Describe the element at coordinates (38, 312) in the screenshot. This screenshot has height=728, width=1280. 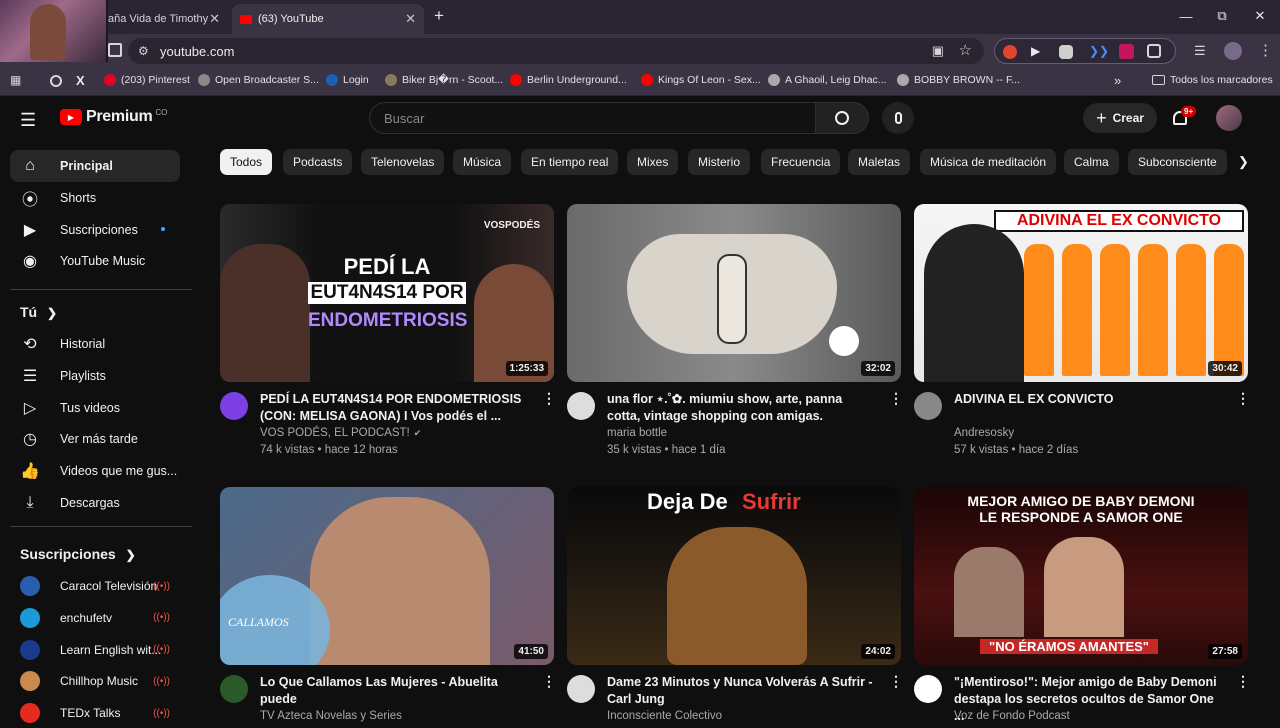
I see `you-section-title: Tú ❯` at that location.